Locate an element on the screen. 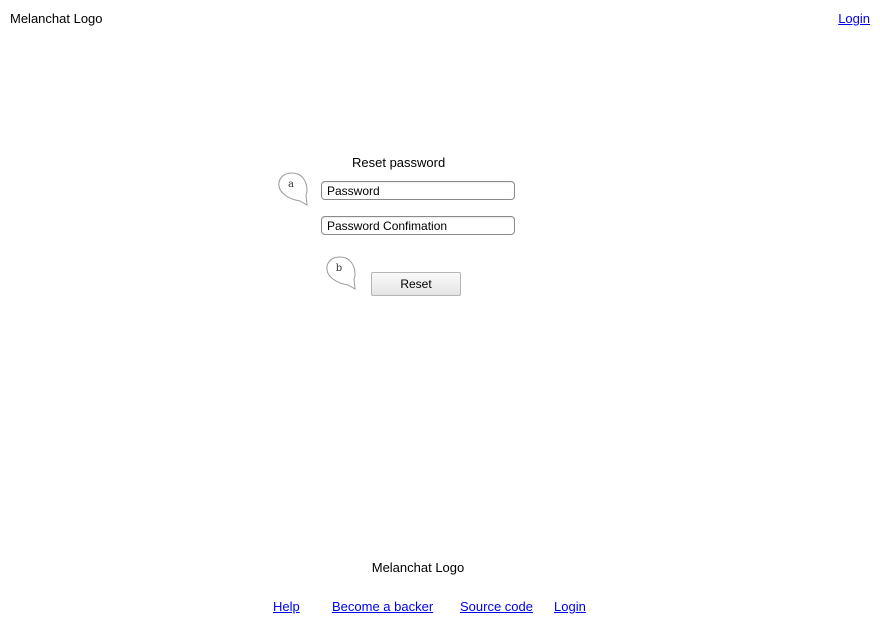 Image resolution: width=880 pixels, height=626 pixels. footer-link-source-code: Source code is located at coordinates (496, 607).